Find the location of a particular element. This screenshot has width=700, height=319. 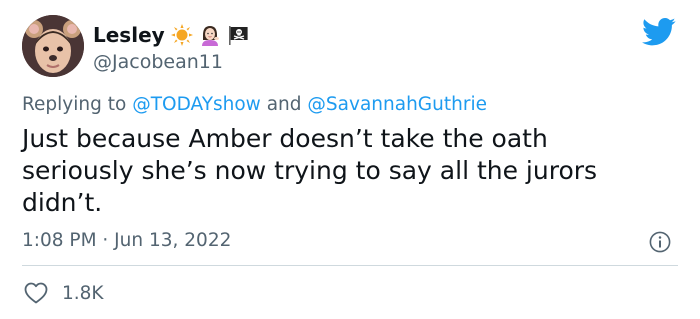

avatar-image is located at coordinates (53, 46).